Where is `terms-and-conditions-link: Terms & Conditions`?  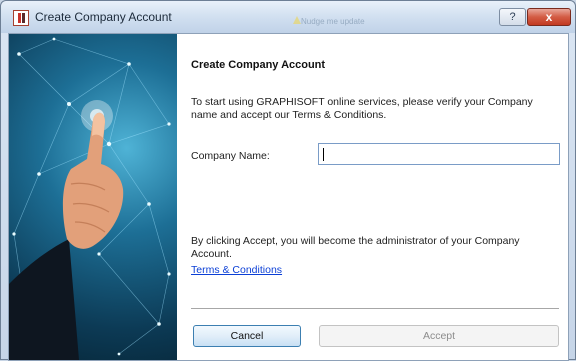
terms-and-conditions-link: Terms & Conditions is located at coordinates (236, 270).